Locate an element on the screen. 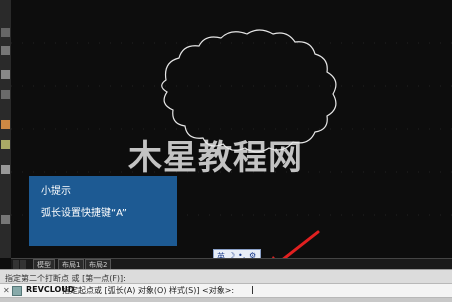 The width and height of the screenshot is (452, 302). text-icon is located at coordinates (5, 144).